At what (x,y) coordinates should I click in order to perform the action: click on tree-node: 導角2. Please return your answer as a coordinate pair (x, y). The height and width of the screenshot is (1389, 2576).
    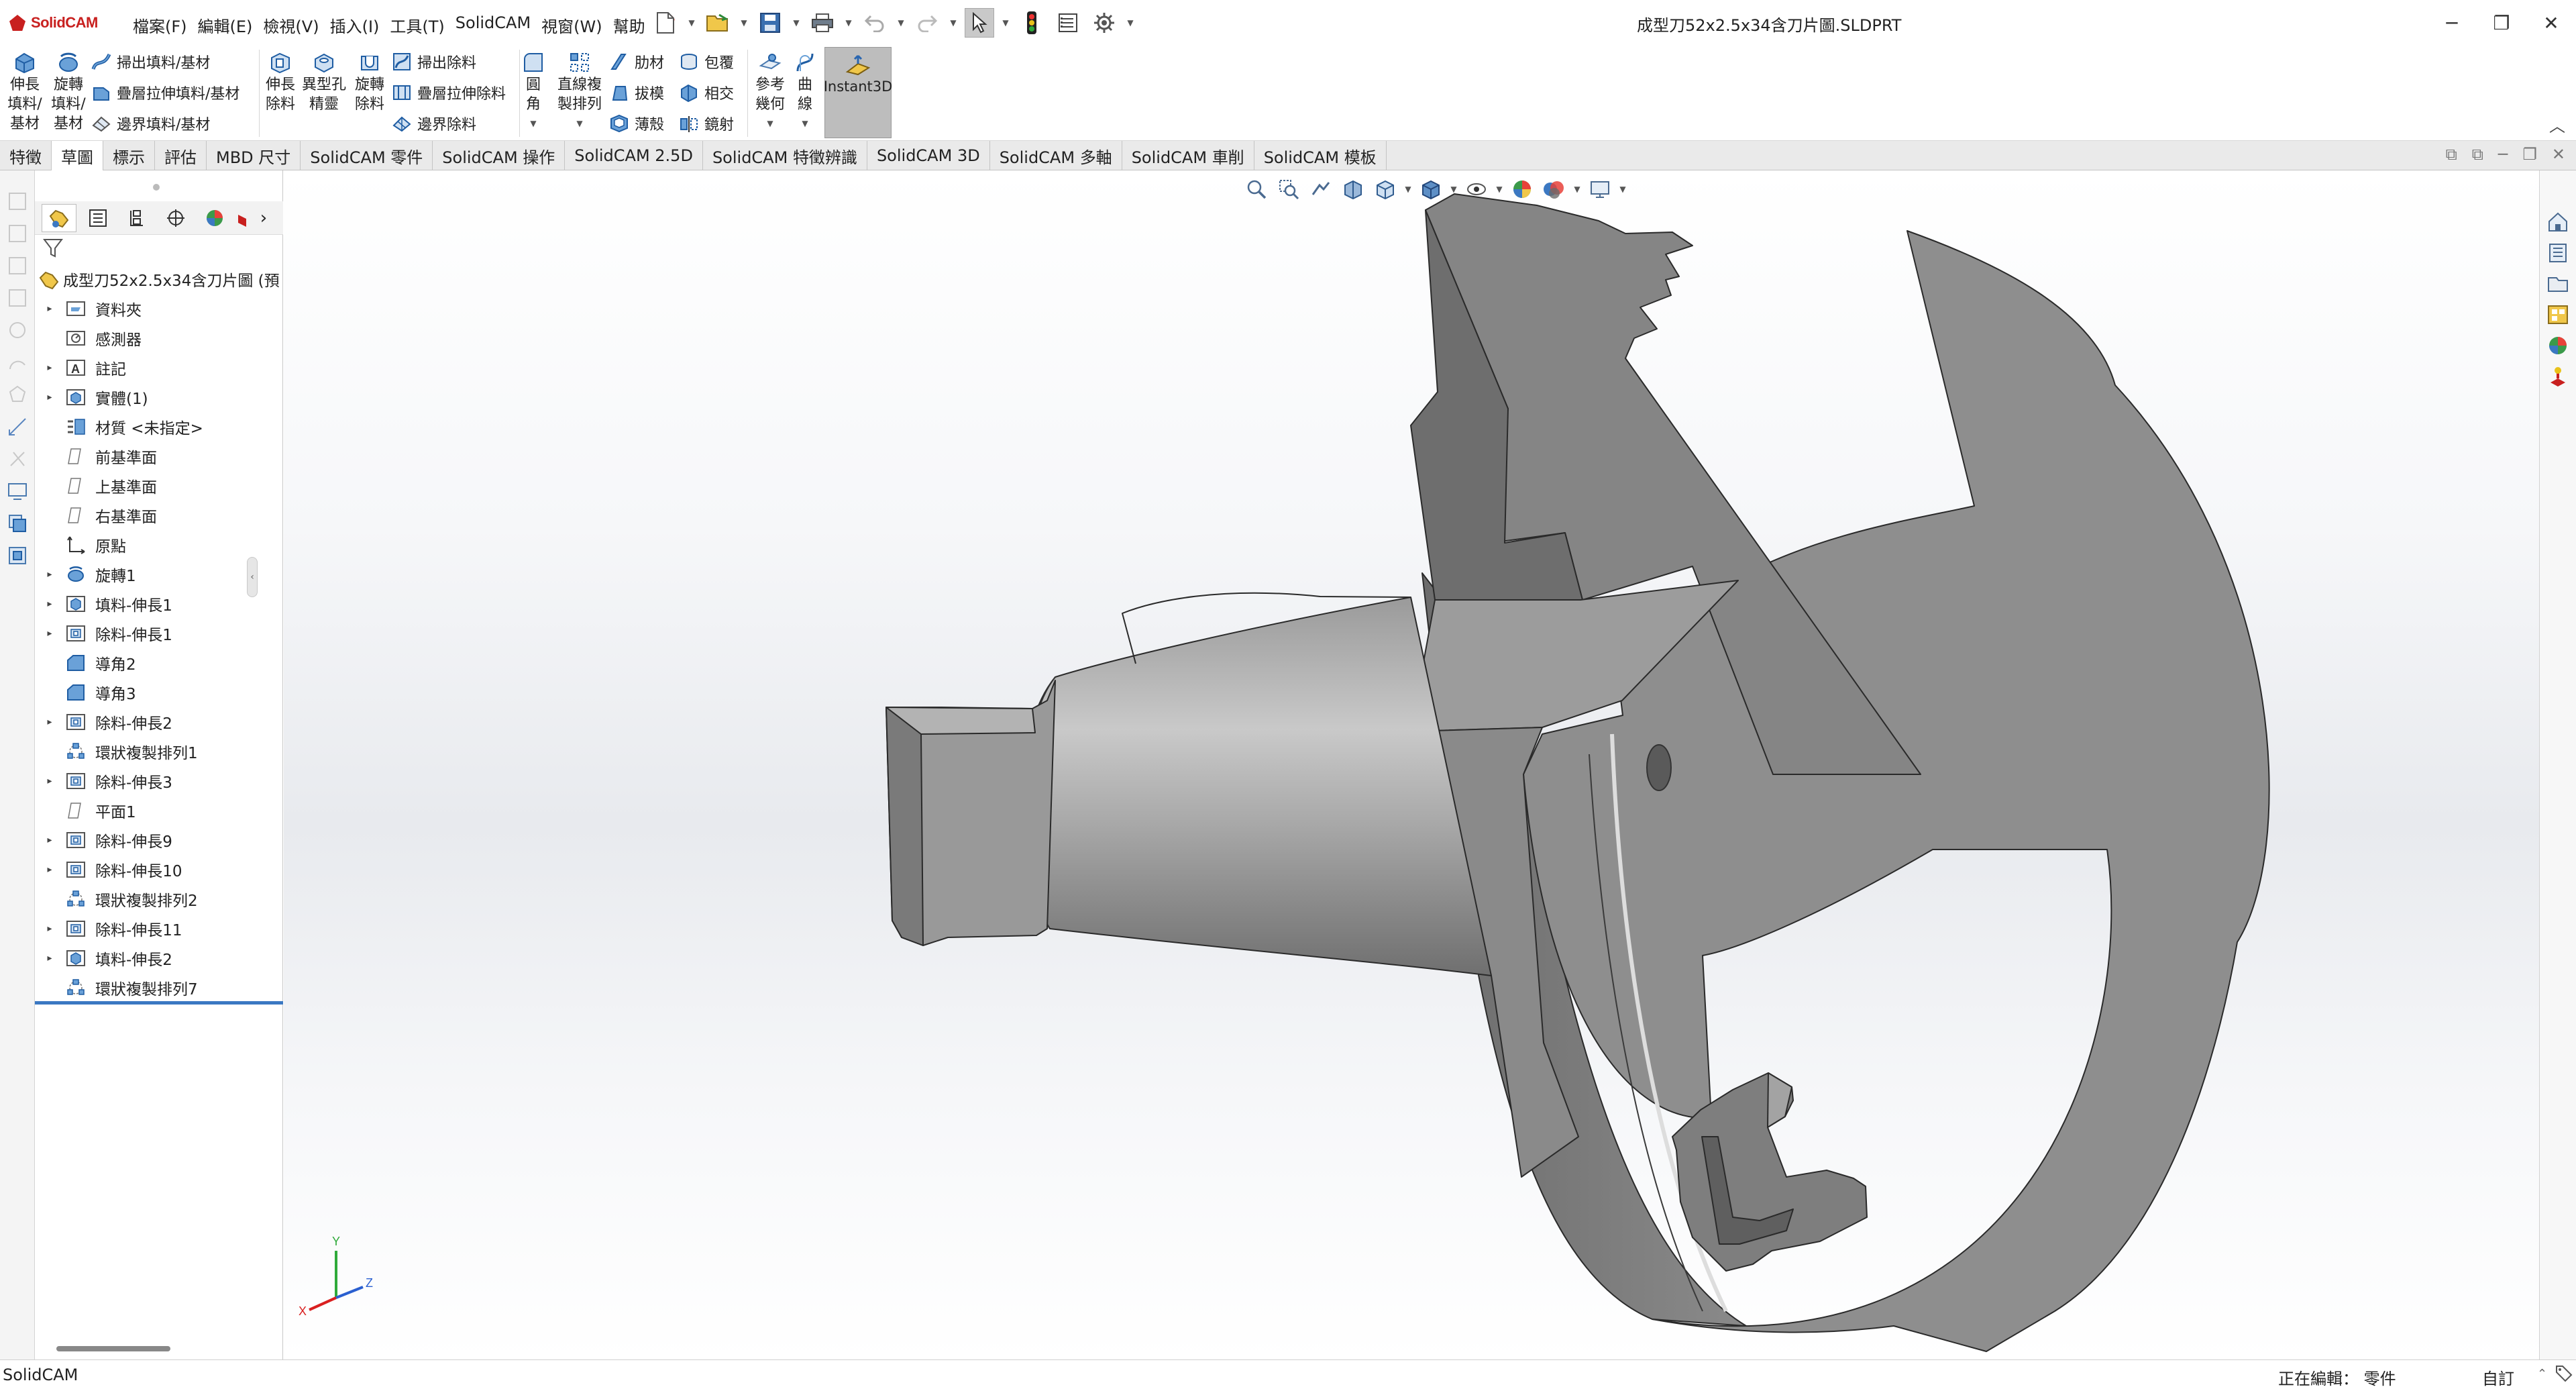
    Looking at the image, I should click on (159, 663).